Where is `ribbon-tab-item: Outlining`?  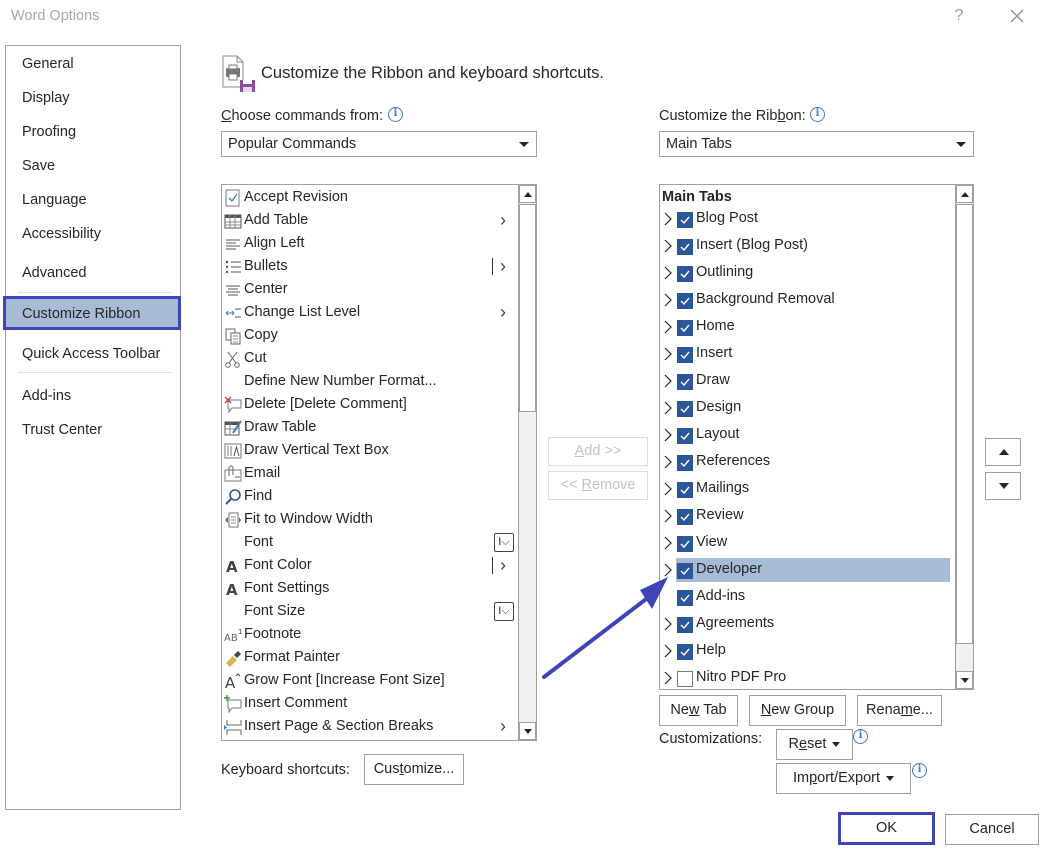 ribbon-tab-item: Outlining is located at coordinates (805, 273).